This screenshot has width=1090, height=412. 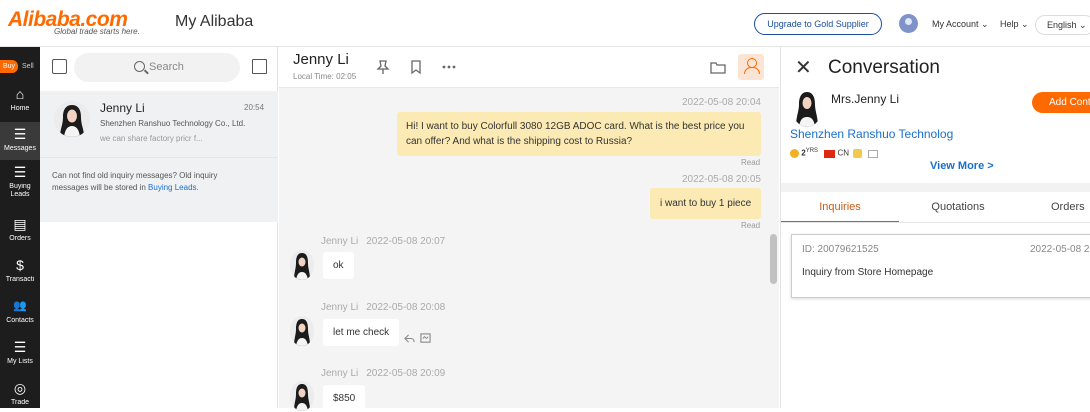 I want to click on tab-divider, so click(x=935, y=222).